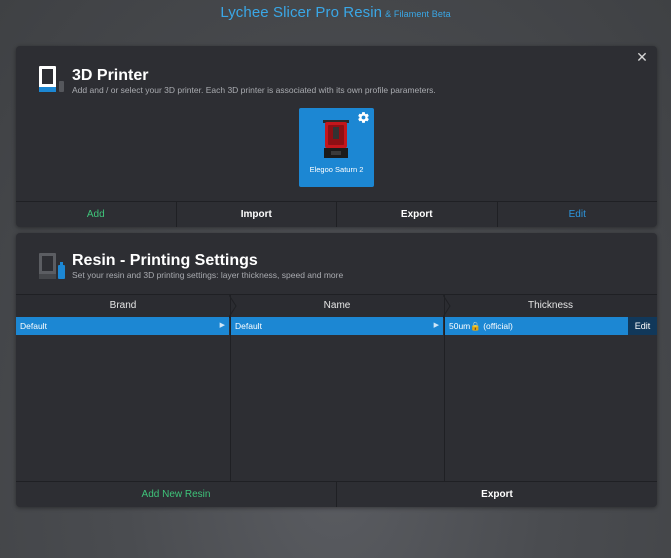  What do you see at coordinates (165, 260) in the screenshot?
I see `resin-section-title: Resin - Printing Settings` at bounding box center [165, 260].